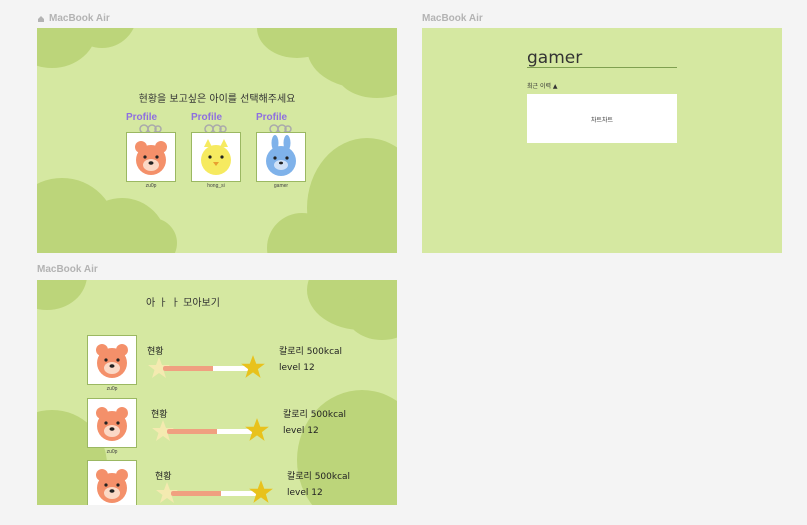 The height and width of the screenshot is (525, 807). What do you see at coordinates (73, 18) in the screenshot?
I see `frame-label-select: MacBook Air` at bounding box center [73, 18].